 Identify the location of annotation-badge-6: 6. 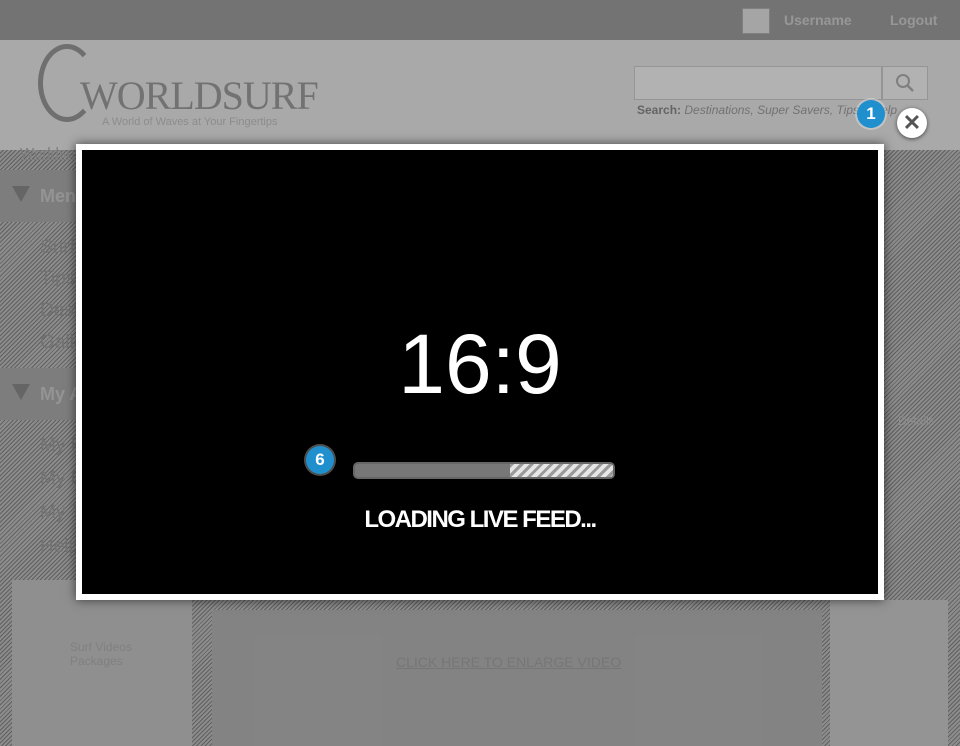
(320, 460).